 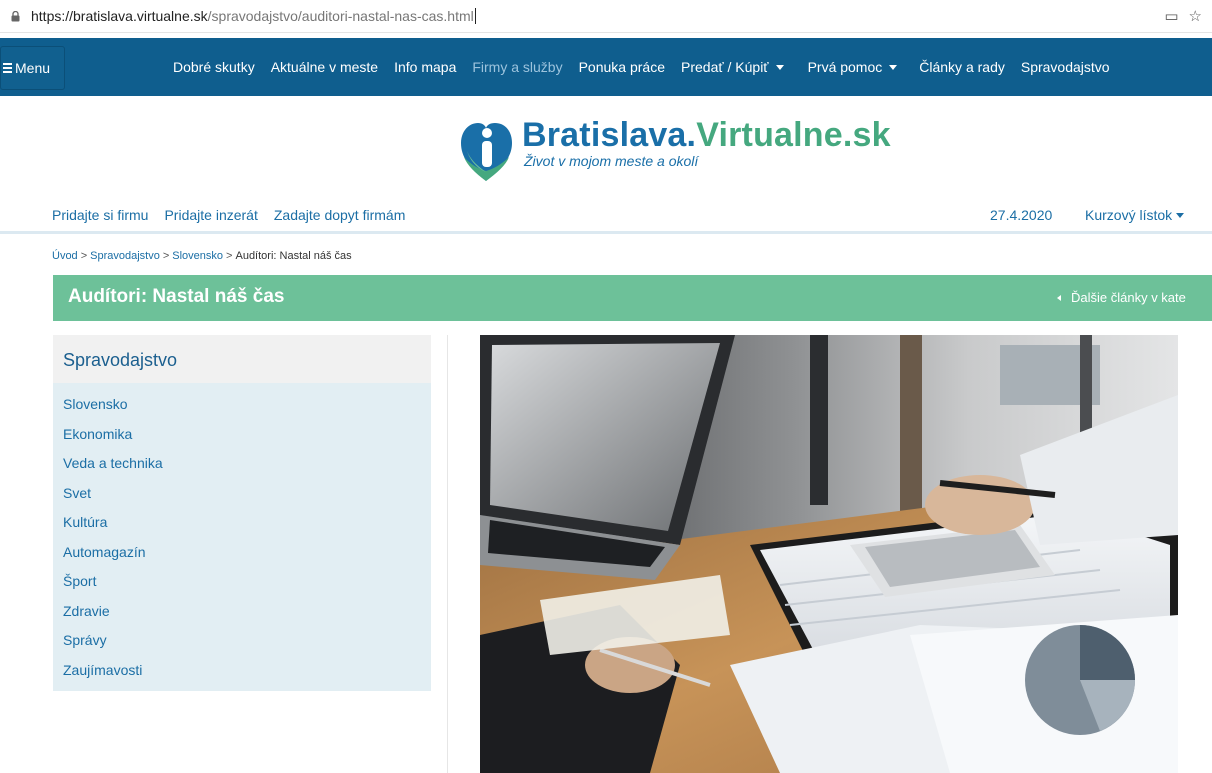 I want to click on star-icon: ☆, so click(x=1195, y=16).